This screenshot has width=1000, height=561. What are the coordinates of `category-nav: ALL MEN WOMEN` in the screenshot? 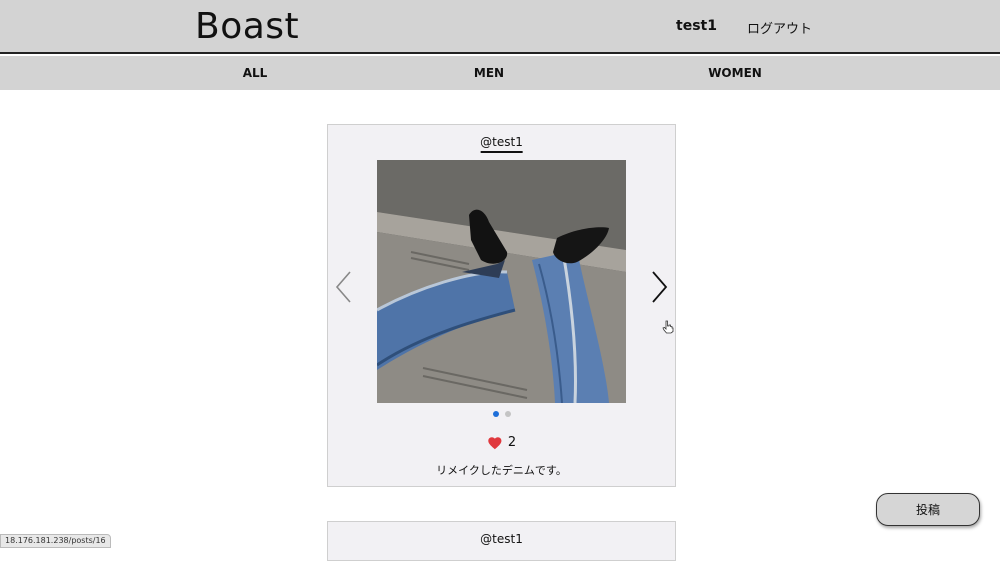 It's located at (500, 73).